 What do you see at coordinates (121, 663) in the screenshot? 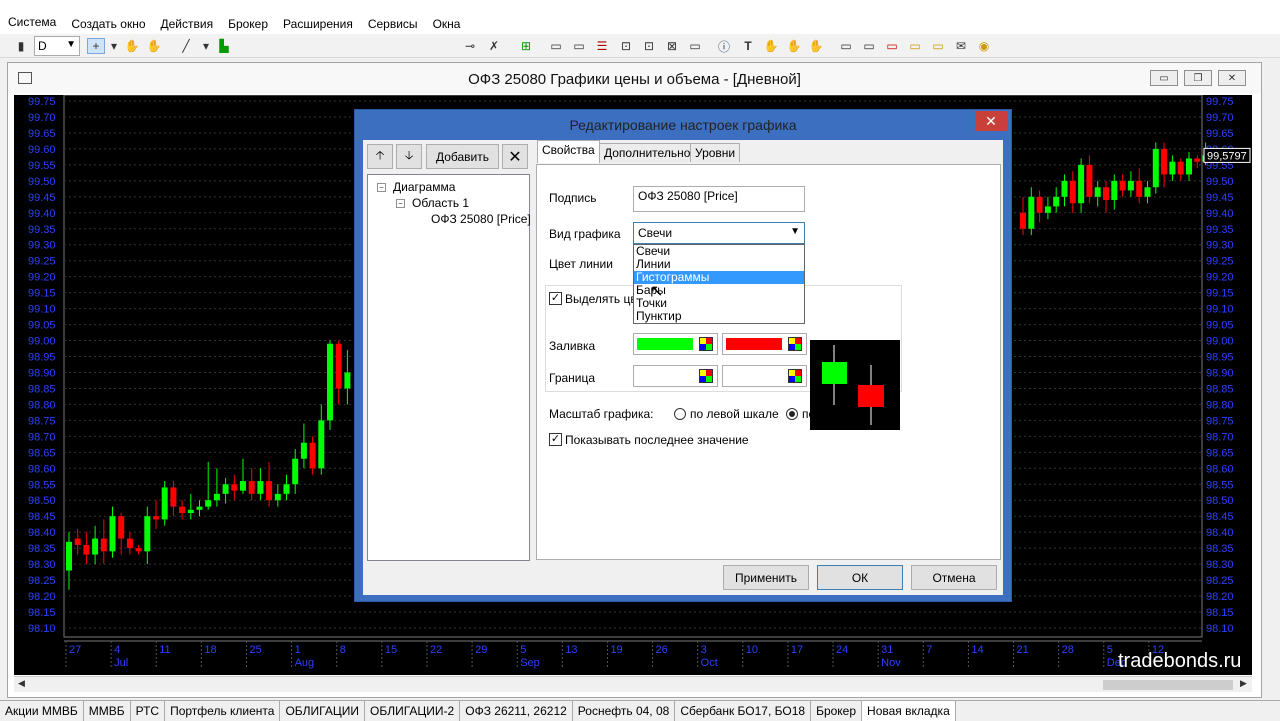
I see `x-month-label: Jul` at bounding box center [121, 663].